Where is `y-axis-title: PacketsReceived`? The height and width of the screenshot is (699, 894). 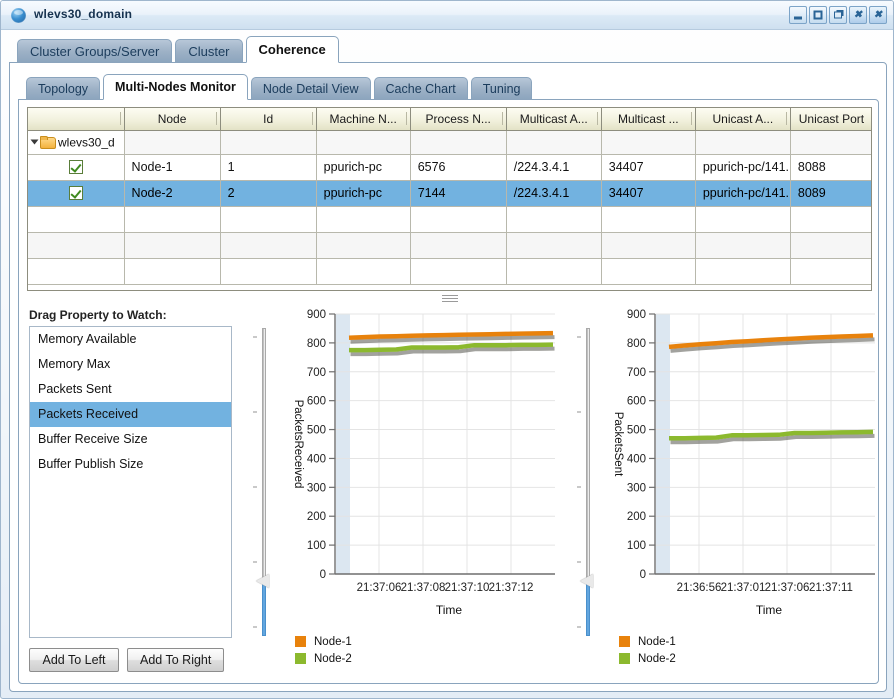
y-axis-title: PacketsReceived is located at coordinates (298, 444).